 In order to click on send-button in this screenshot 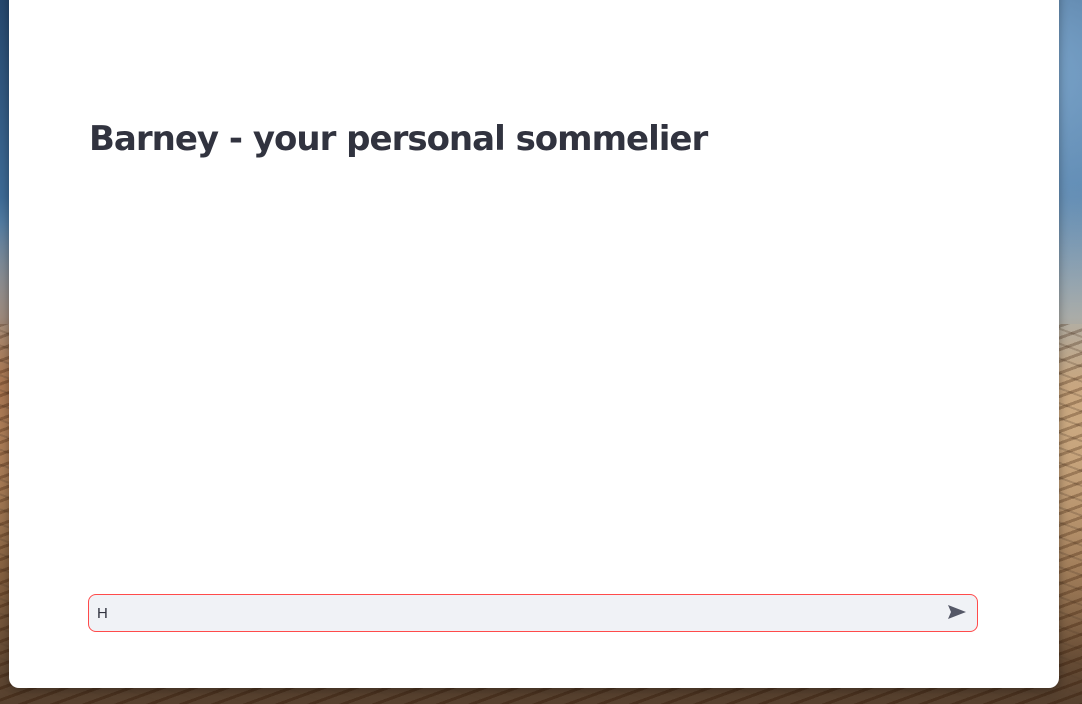, I will do `click(957, 613)`.